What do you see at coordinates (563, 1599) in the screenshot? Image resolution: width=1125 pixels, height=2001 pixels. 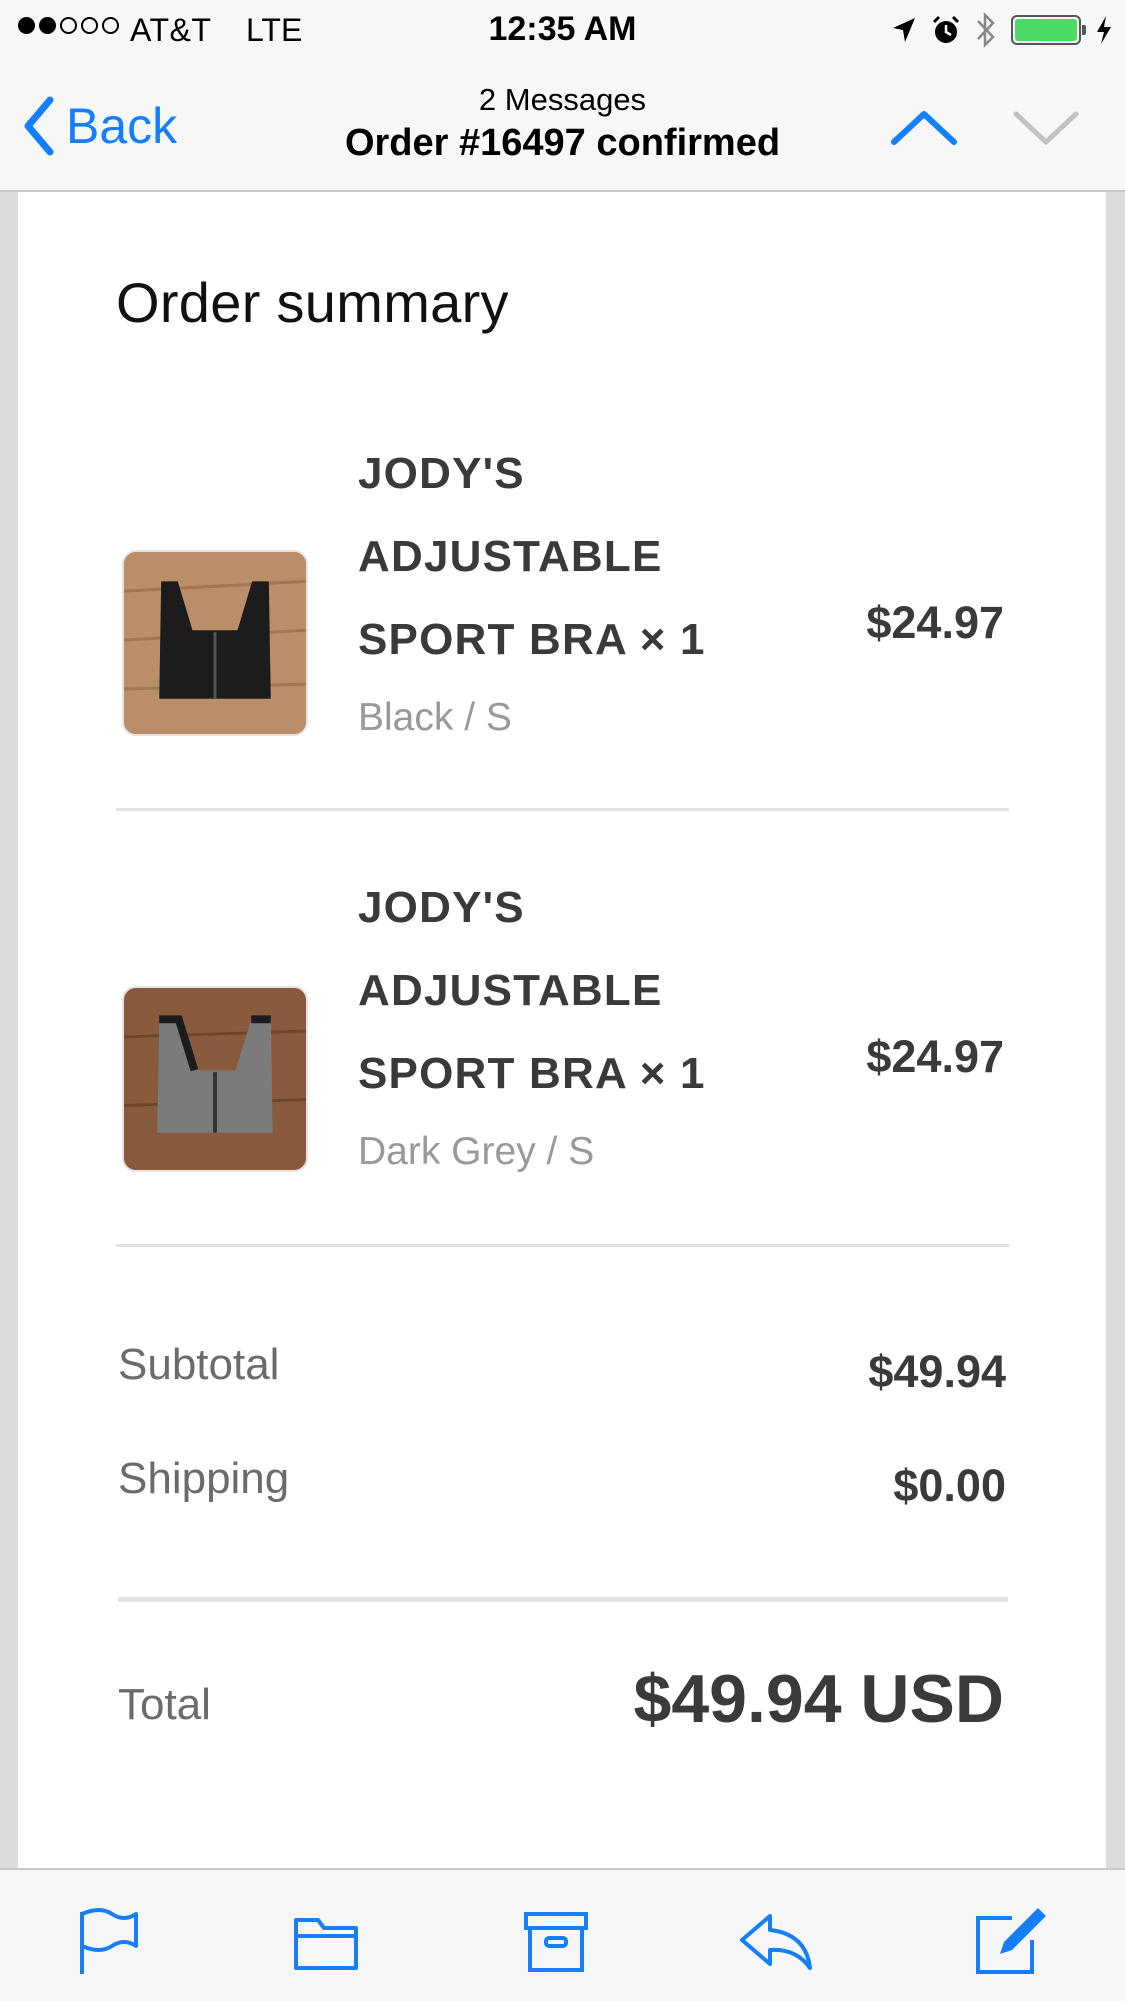 I see `total-divider` at bounding box center [563, 1599].